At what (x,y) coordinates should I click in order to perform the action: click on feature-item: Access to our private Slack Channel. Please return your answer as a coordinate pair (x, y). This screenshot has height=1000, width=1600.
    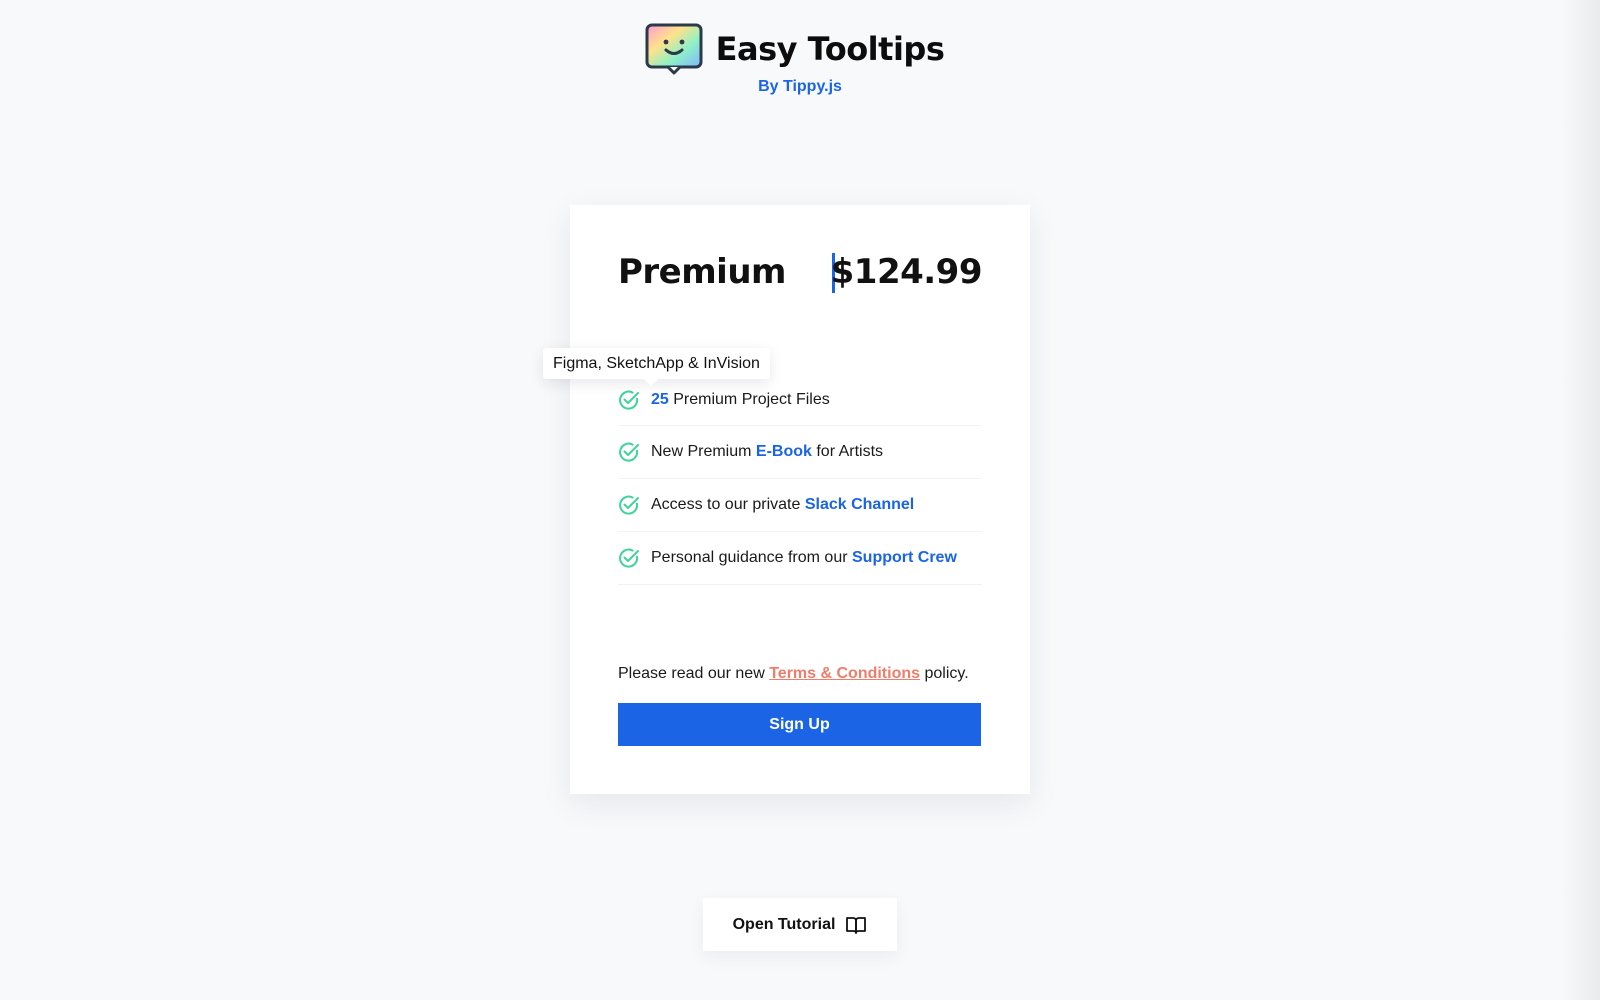
    Looking at the image, I should click on (800, 505).